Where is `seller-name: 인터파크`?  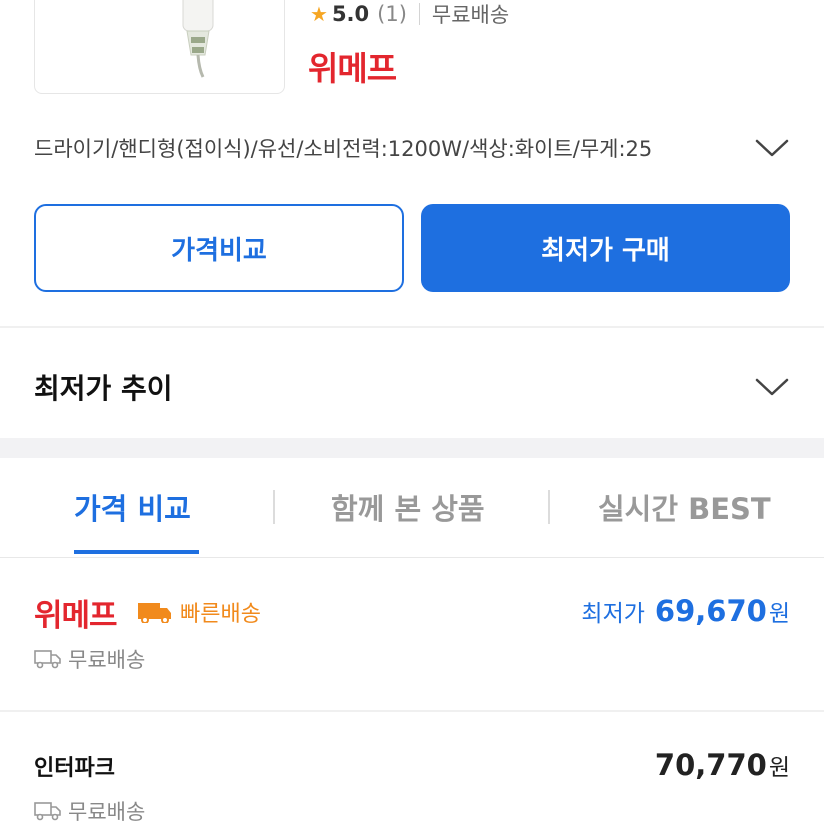
seller-name: 인터파크 is located at coordinates (74, 768).